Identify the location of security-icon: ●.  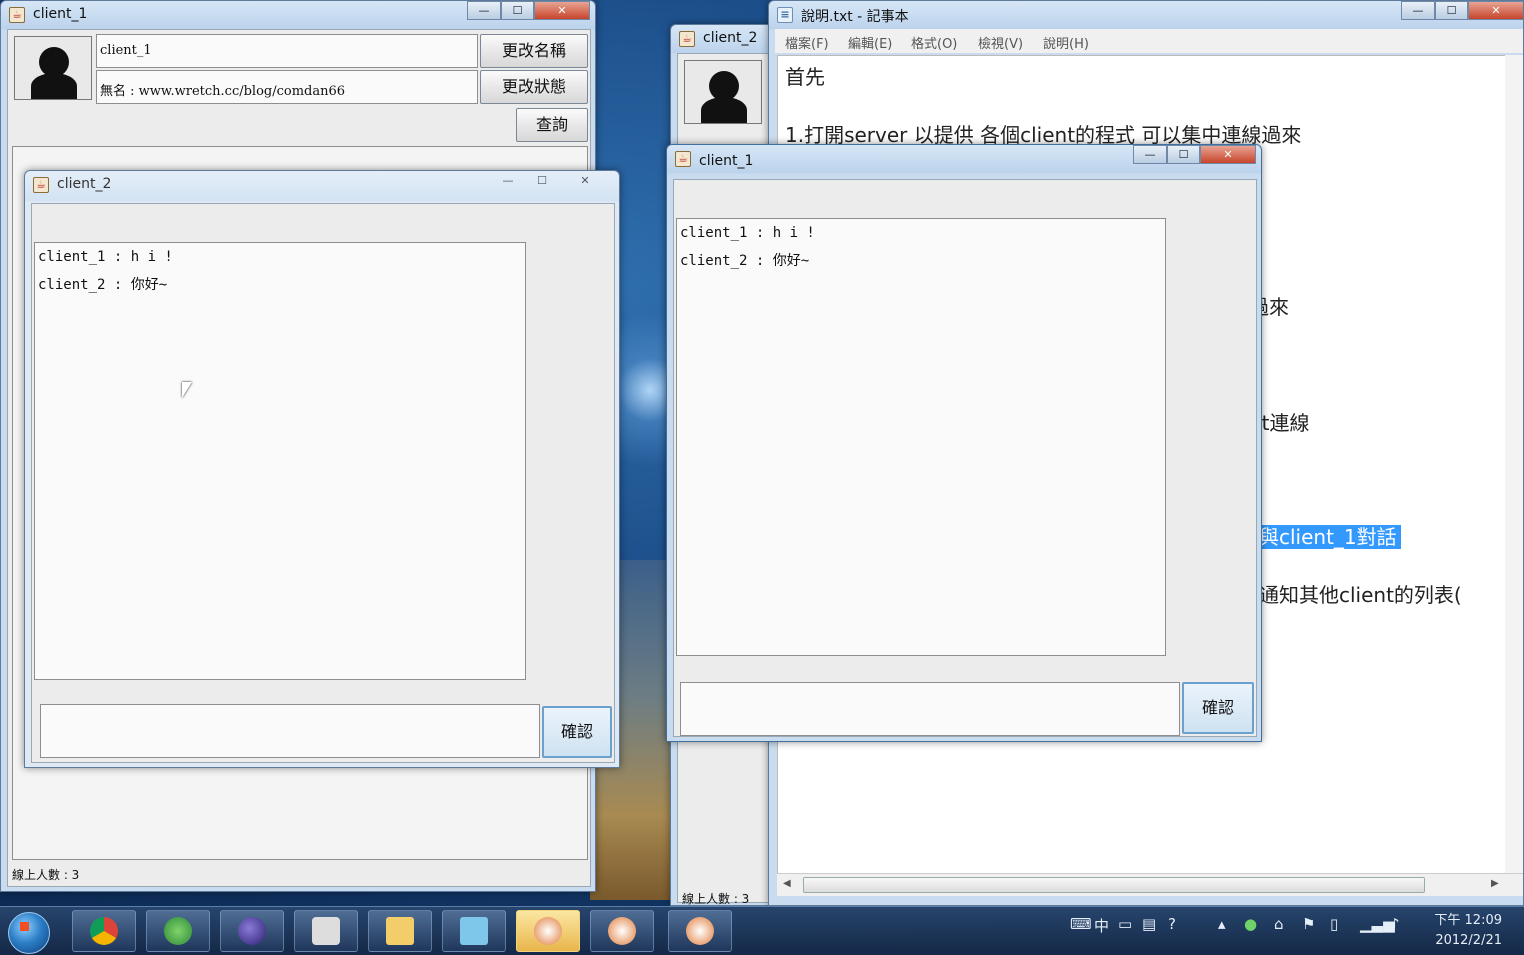
(1250, 924).